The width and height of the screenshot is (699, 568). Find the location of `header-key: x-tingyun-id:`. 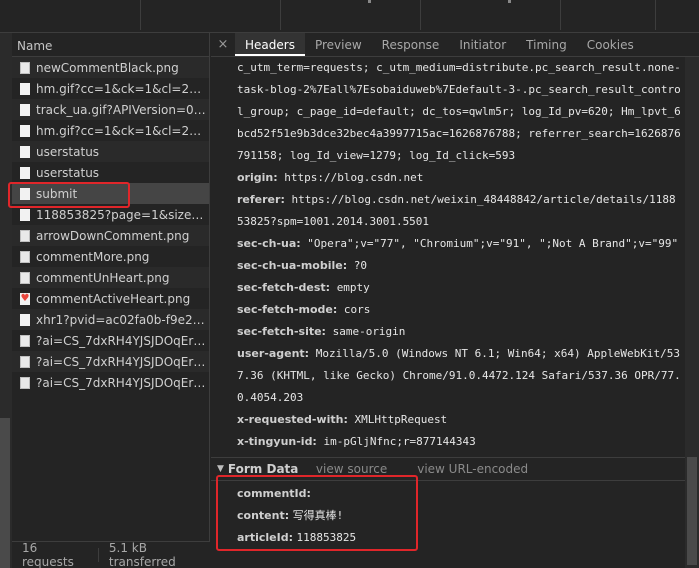

header-key: x-tingyun-id: is located at coordinates (277, 441).